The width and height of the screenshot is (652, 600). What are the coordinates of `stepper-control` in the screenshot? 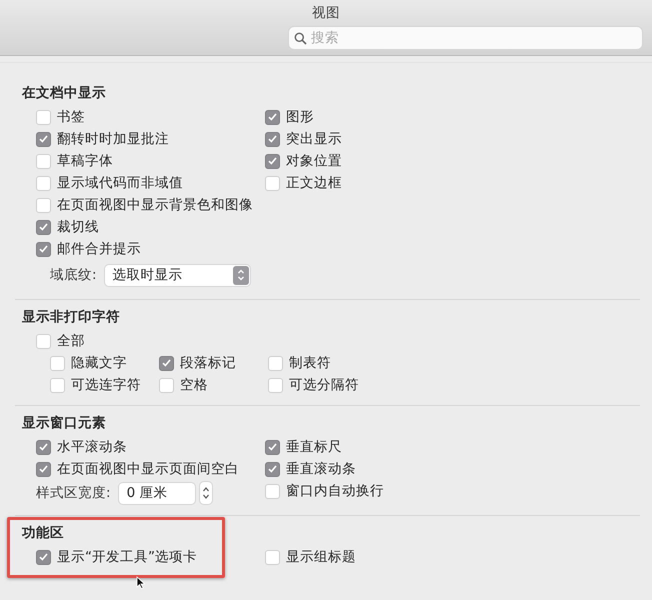 It's located at (206, 493).